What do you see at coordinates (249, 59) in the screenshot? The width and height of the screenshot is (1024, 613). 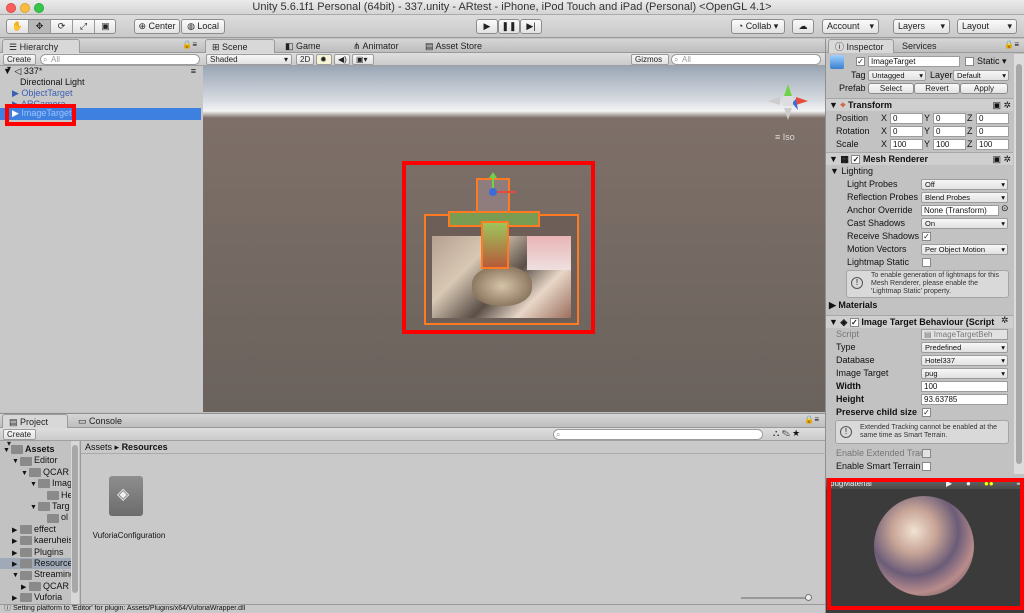 I see `shading-dropdown: Shaded ▾` at bounding box center [249, 59].